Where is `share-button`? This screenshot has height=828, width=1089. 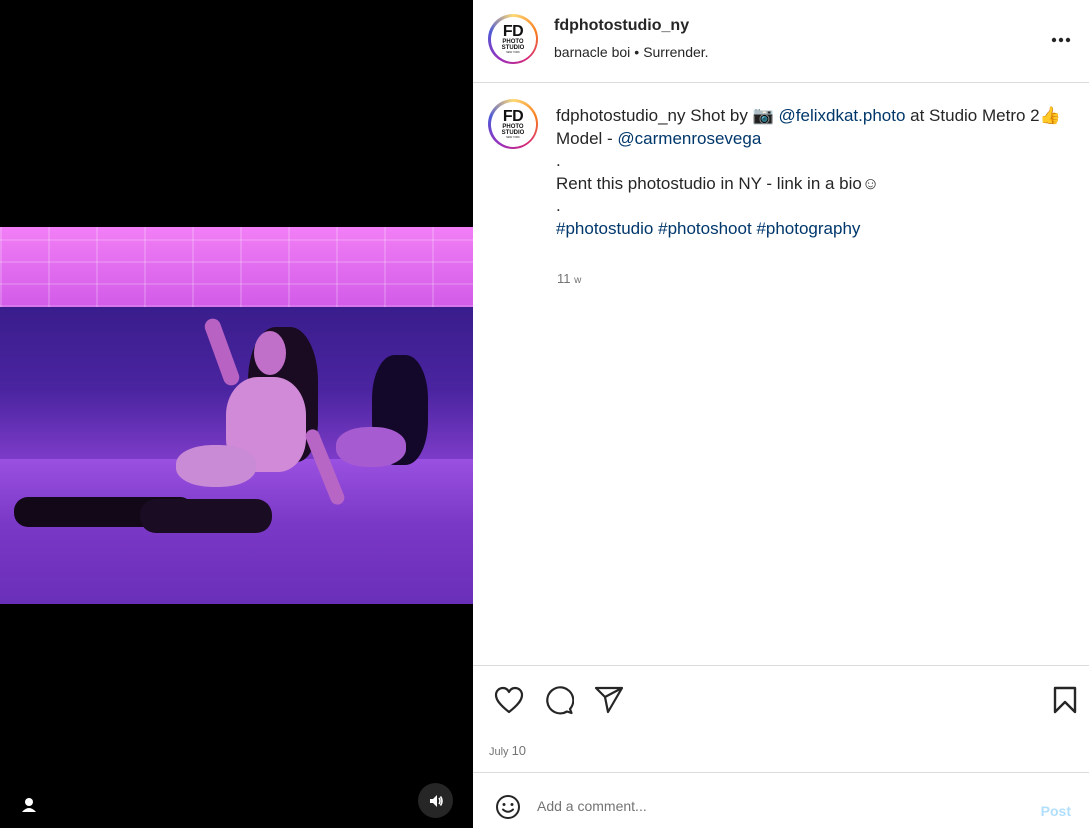 share-button is located at coordinates (609, 700).